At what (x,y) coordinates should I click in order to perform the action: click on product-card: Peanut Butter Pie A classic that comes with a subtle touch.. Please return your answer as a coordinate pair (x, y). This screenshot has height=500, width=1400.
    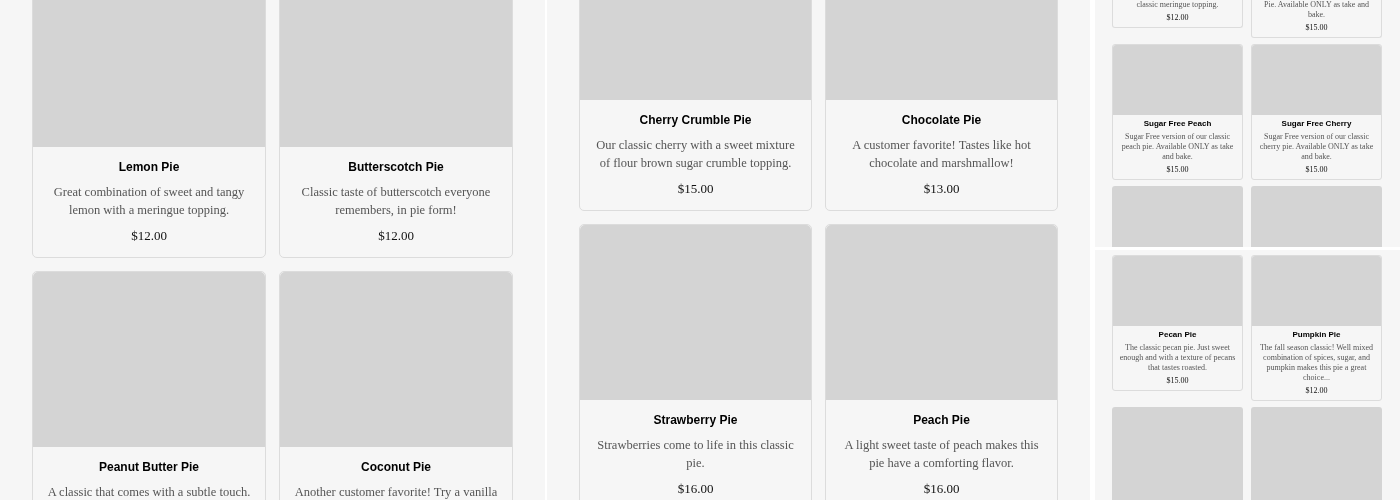
    Looking at the image, I should click on (149, 385).